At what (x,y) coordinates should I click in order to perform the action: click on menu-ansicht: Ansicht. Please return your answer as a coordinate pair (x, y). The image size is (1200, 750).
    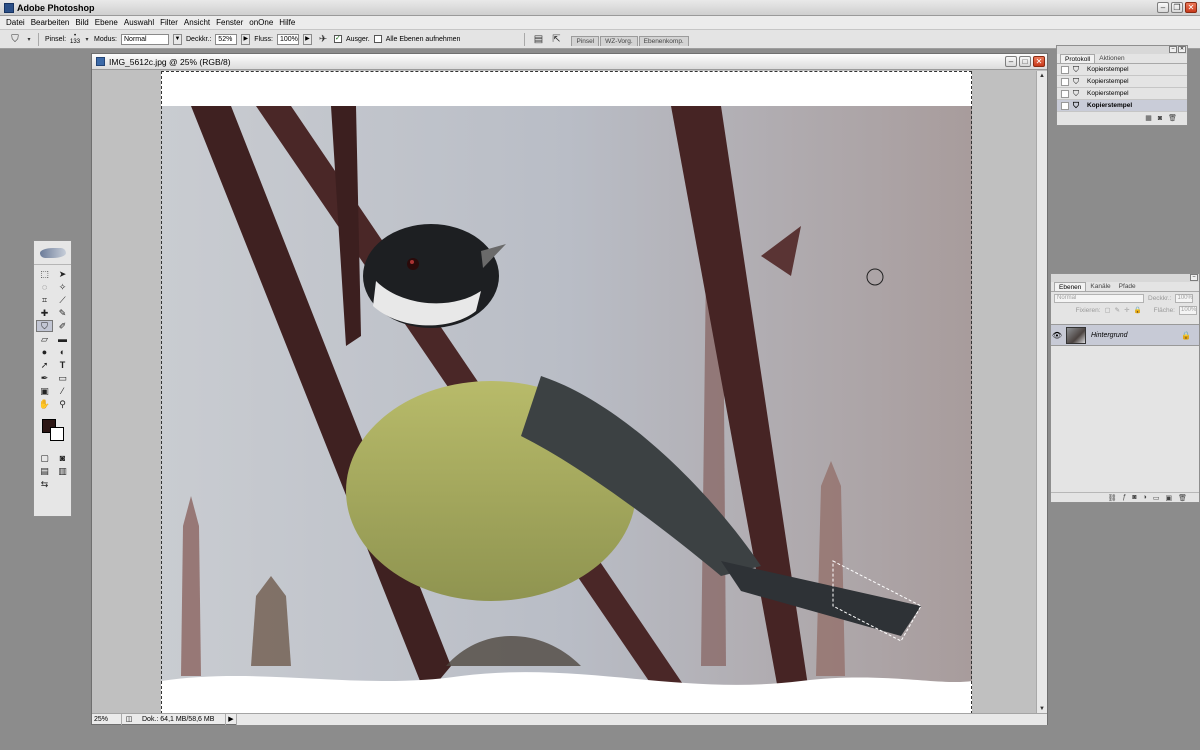
    Looking at the image, I should click on (197, 22).